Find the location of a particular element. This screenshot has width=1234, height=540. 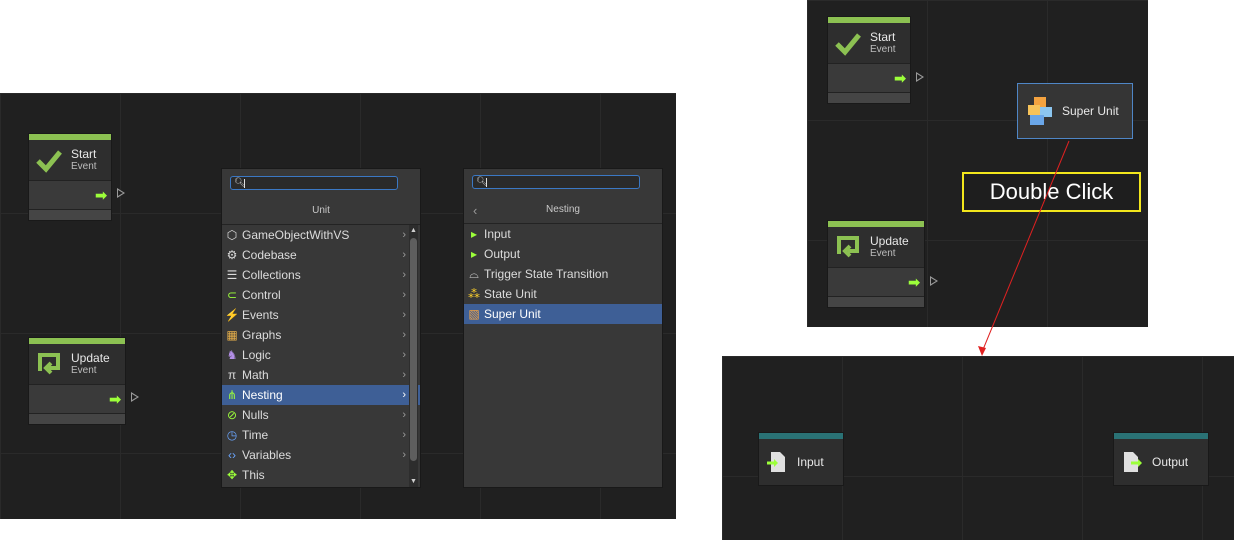

category-item-nulls: ⊘ Nulls › is located at coordinates (321, 415).